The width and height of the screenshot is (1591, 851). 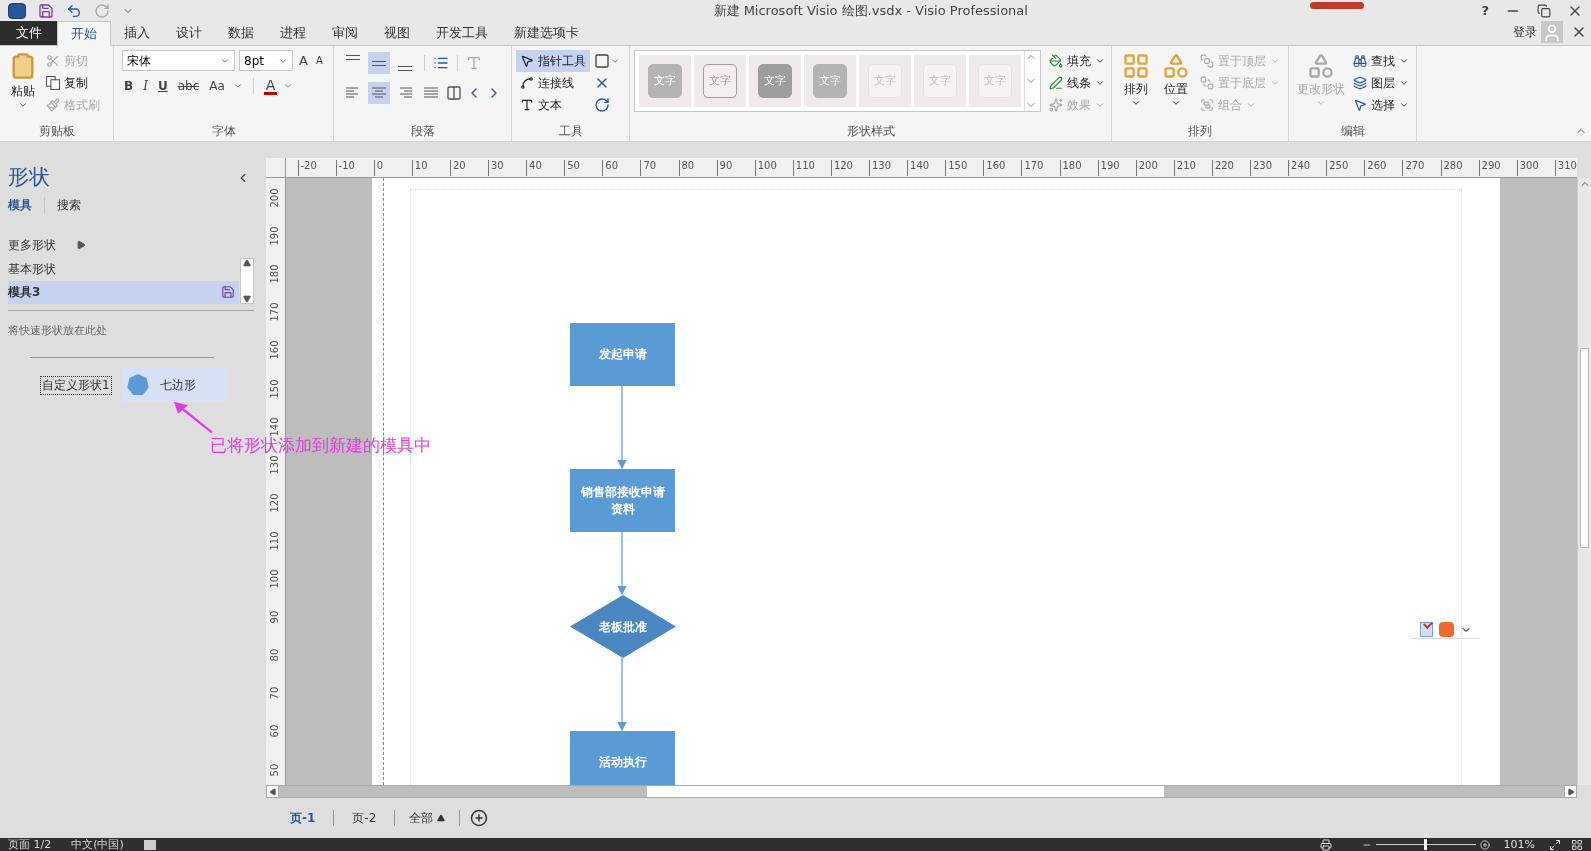 What do you see at coordinates (174, 385) in the screenshot?
I see `master-shape-item: 七边形` at bounding box center [174, 385].